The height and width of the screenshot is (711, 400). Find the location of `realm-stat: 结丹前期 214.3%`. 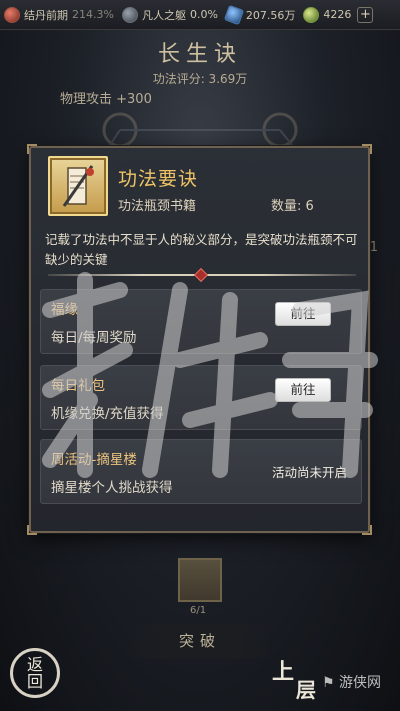

realm-stat: 结丹前期 214.3% is located at coordinates (59, 14).